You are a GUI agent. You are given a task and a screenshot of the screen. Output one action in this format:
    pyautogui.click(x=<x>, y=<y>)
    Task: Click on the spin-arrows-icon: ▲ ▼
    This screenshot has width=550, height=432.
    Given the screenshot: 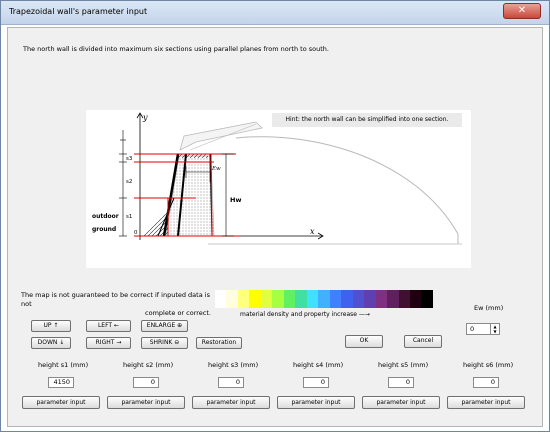 What is the action you would take?
    pyautogui.click(x=494, y=329)
    